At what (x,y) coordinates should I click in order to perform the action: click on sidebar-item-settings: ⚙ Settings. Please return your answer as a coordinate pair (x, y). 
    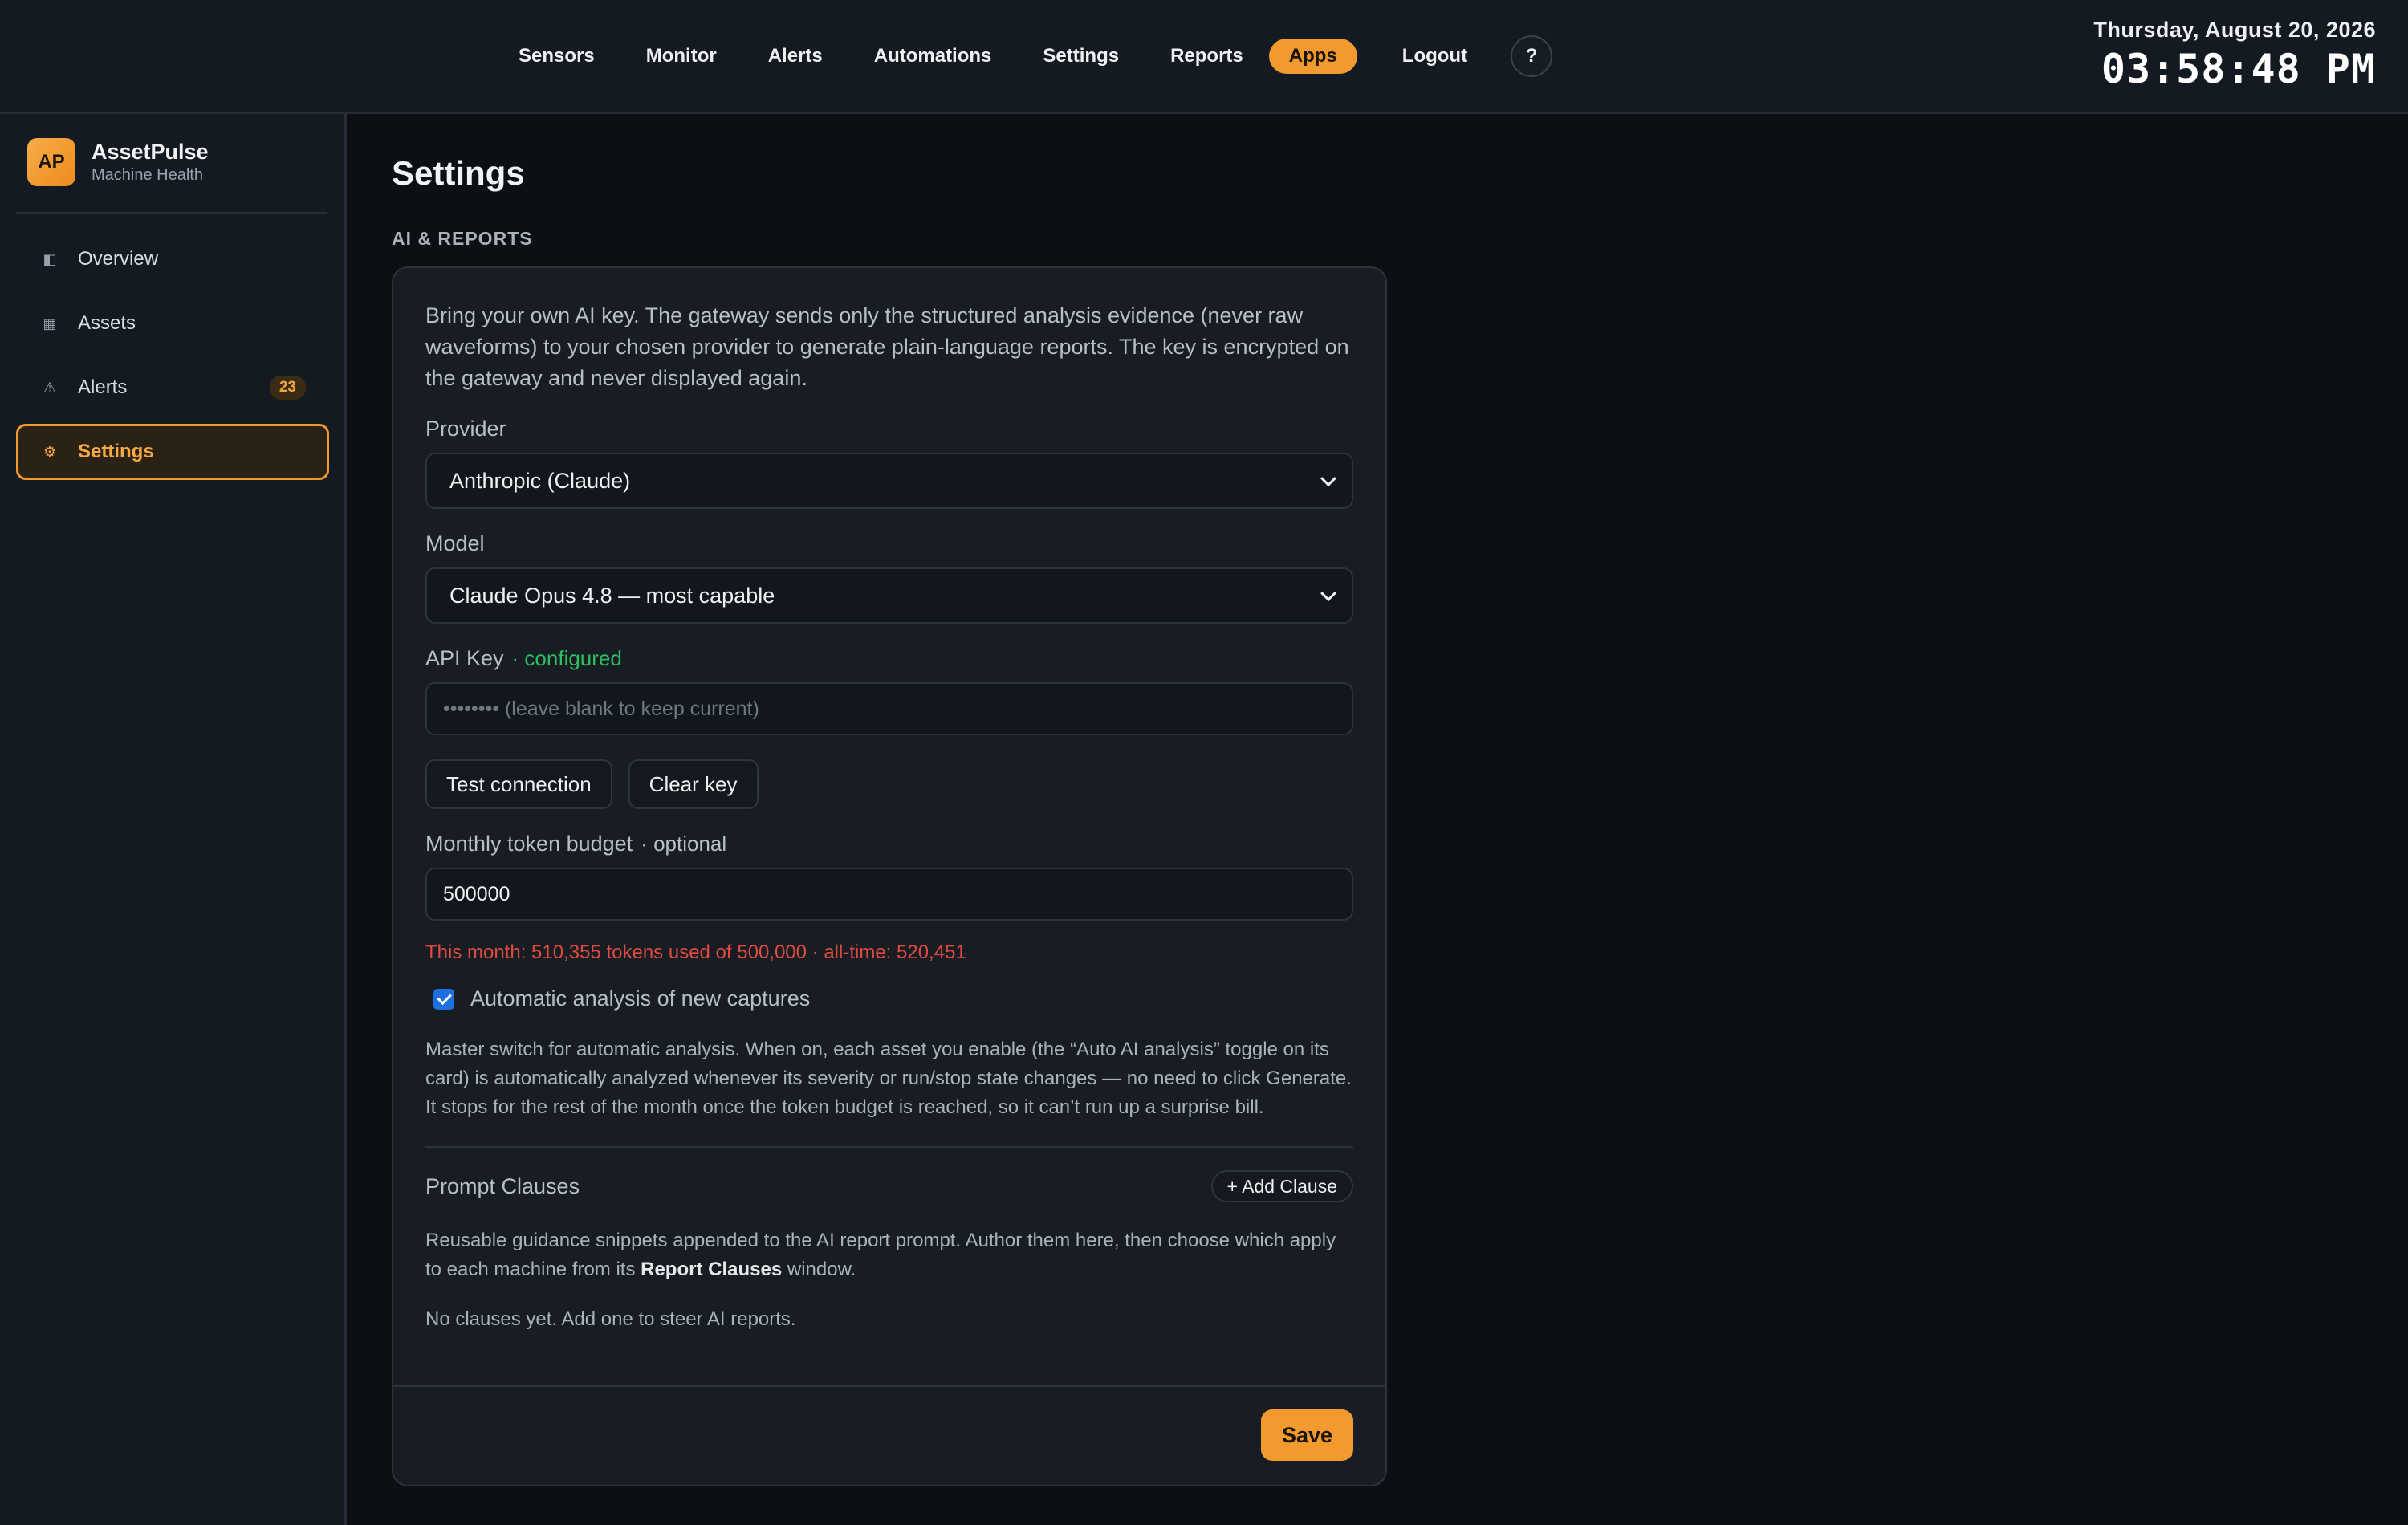
    Looking at the image, I should click on (172, 452).